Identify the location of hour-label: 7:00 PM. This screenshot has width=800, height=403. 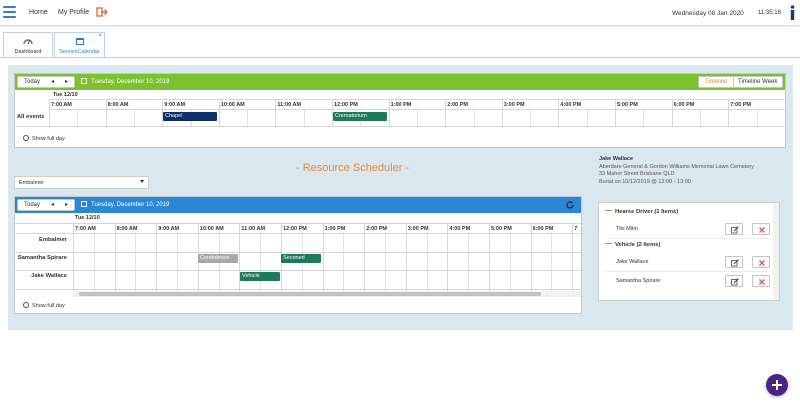
(740, 105).